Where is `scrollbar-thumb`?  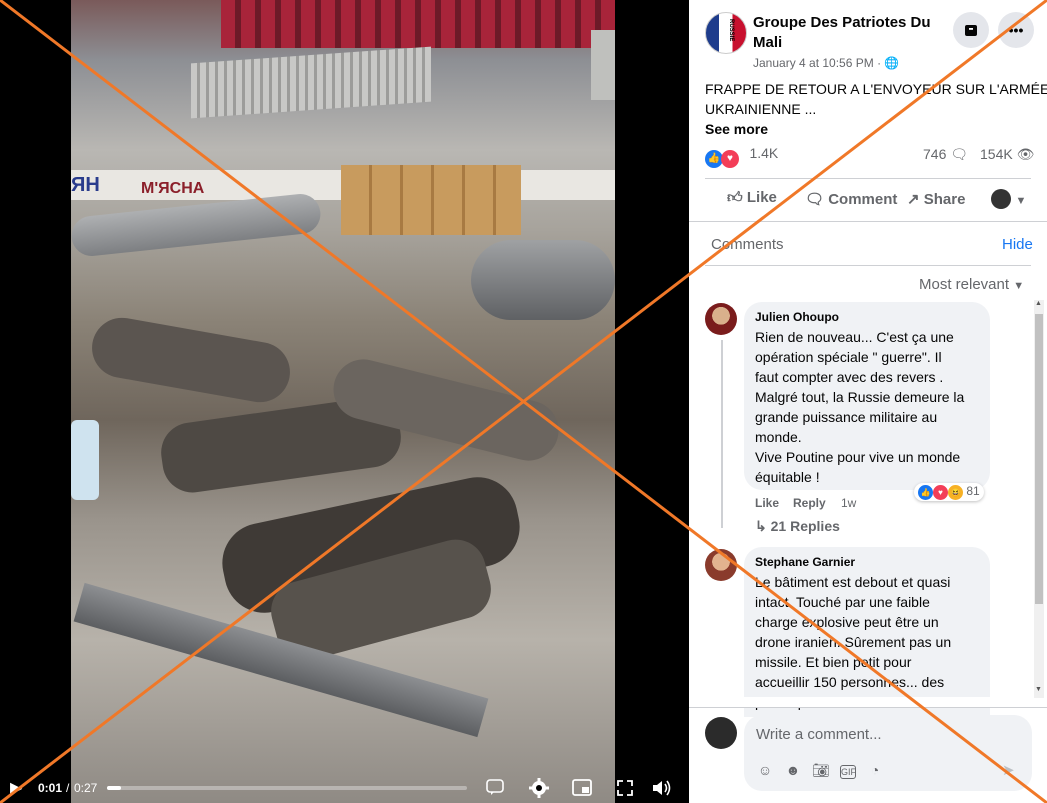
scrollbar-thumb is located at coordinates (1039, 459).